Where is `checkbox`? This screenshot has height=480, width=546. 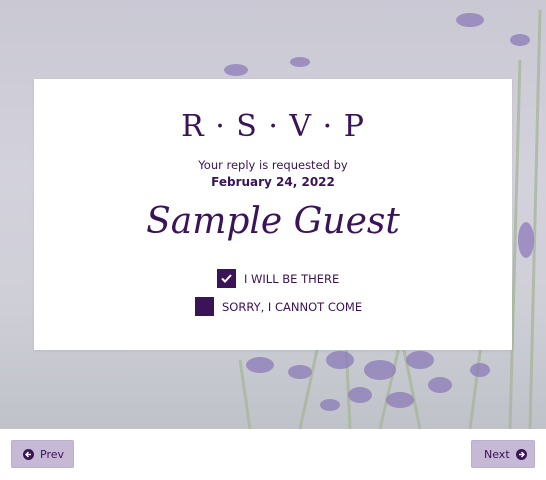 checkbox is located at coordinates (204, 306).